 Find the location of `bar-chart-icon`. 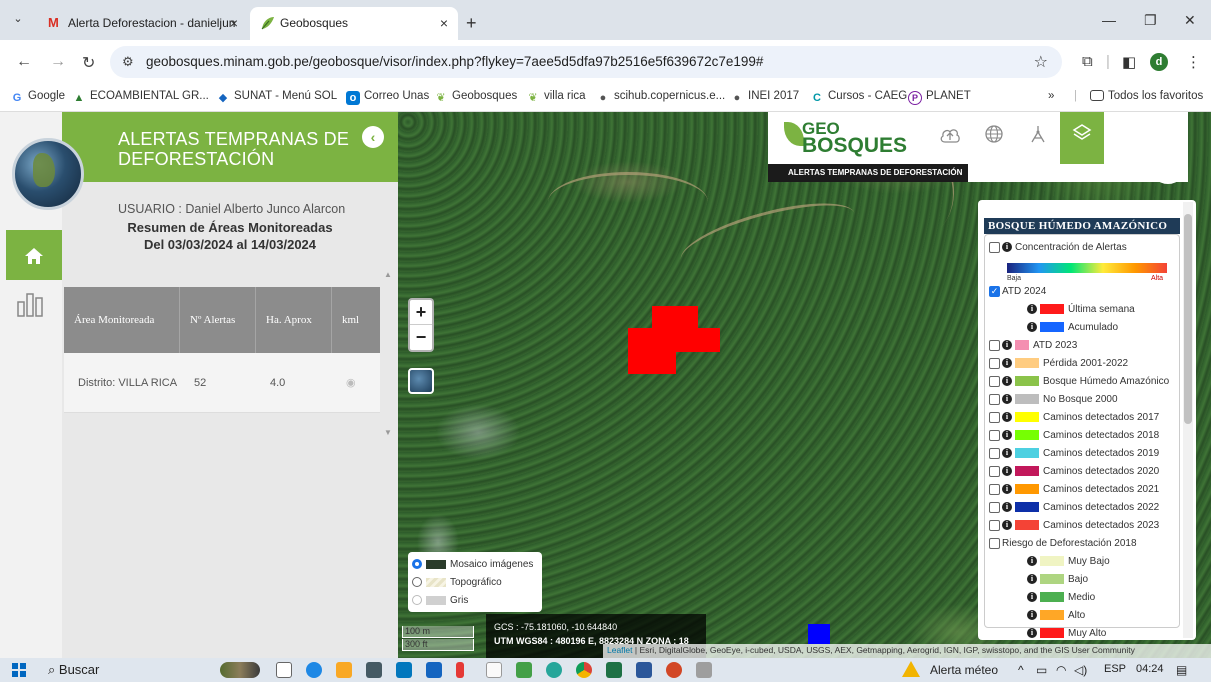

bar-chart-icon is located at coordinates (31, 303).